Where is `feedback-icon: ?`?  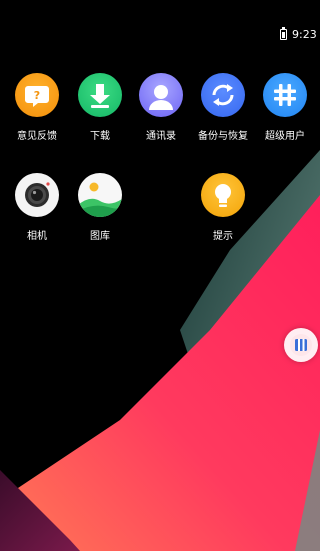 feedback-icon: ? is located at coordinates (37, 95).